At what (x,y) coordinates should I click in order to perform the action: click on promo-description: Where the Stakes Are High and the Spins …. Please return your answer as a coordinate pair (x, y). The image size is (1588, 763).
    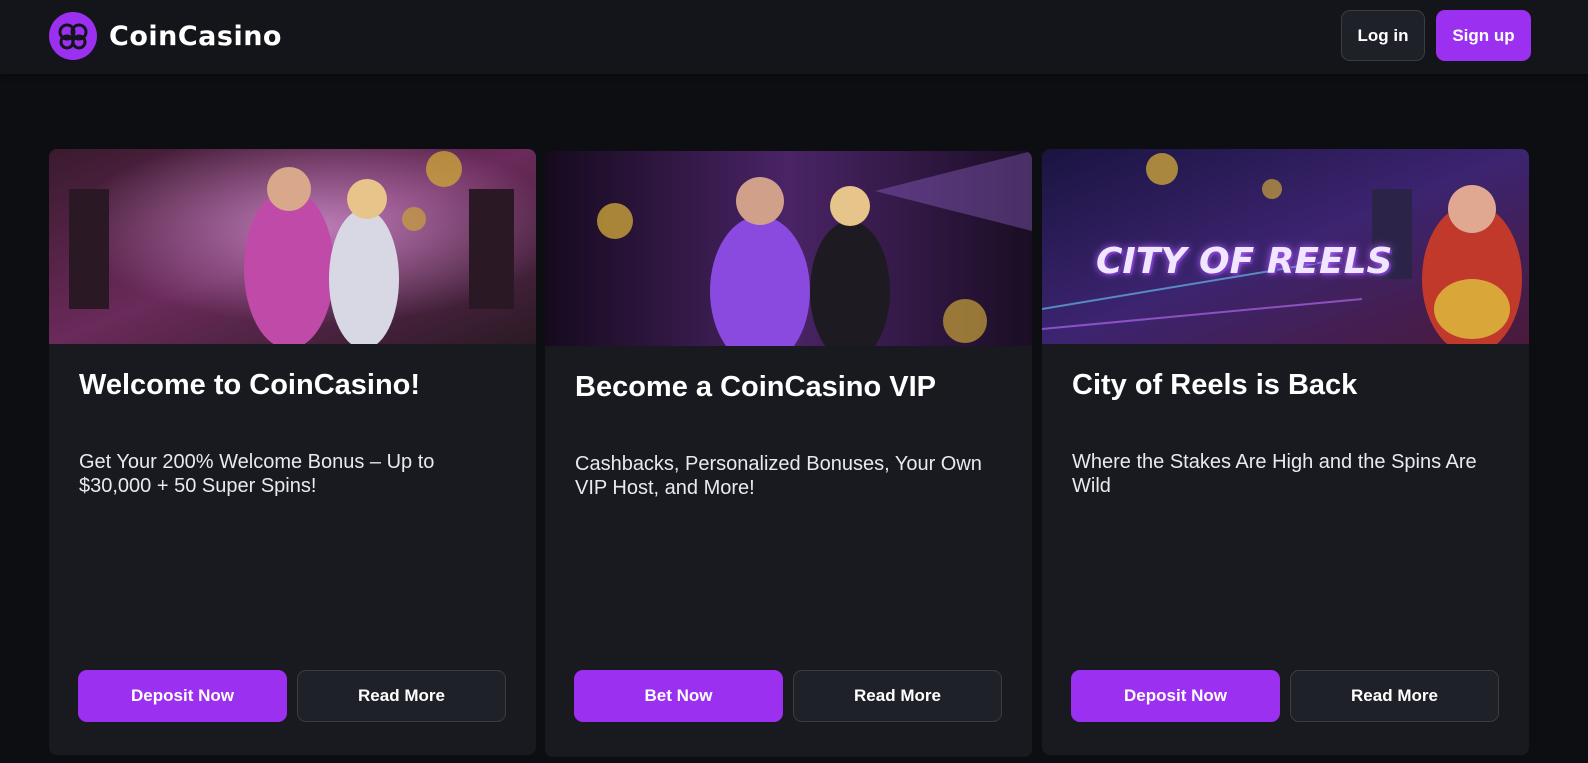
    Looking at the image, I should click on (1274, 474).